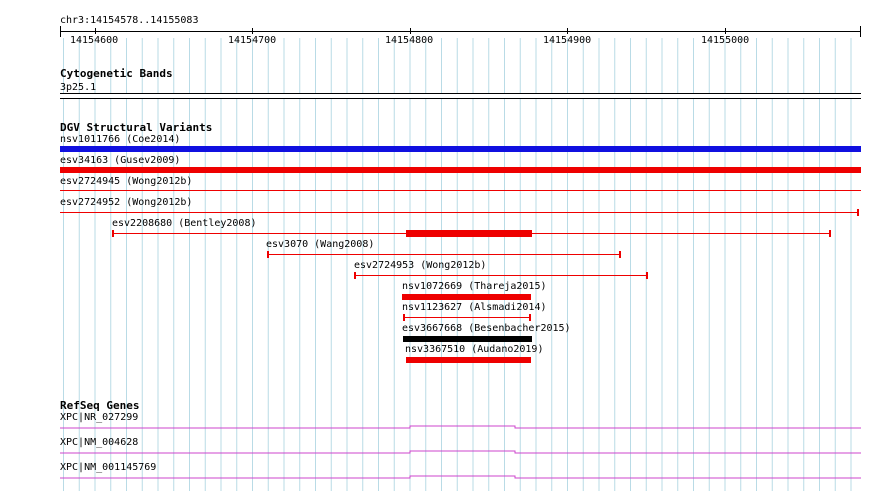  Describe the element at coordinates (474, 286) in the screenshot. I see `variant-label: nsv1072669 (Thareja2015)` at that location.